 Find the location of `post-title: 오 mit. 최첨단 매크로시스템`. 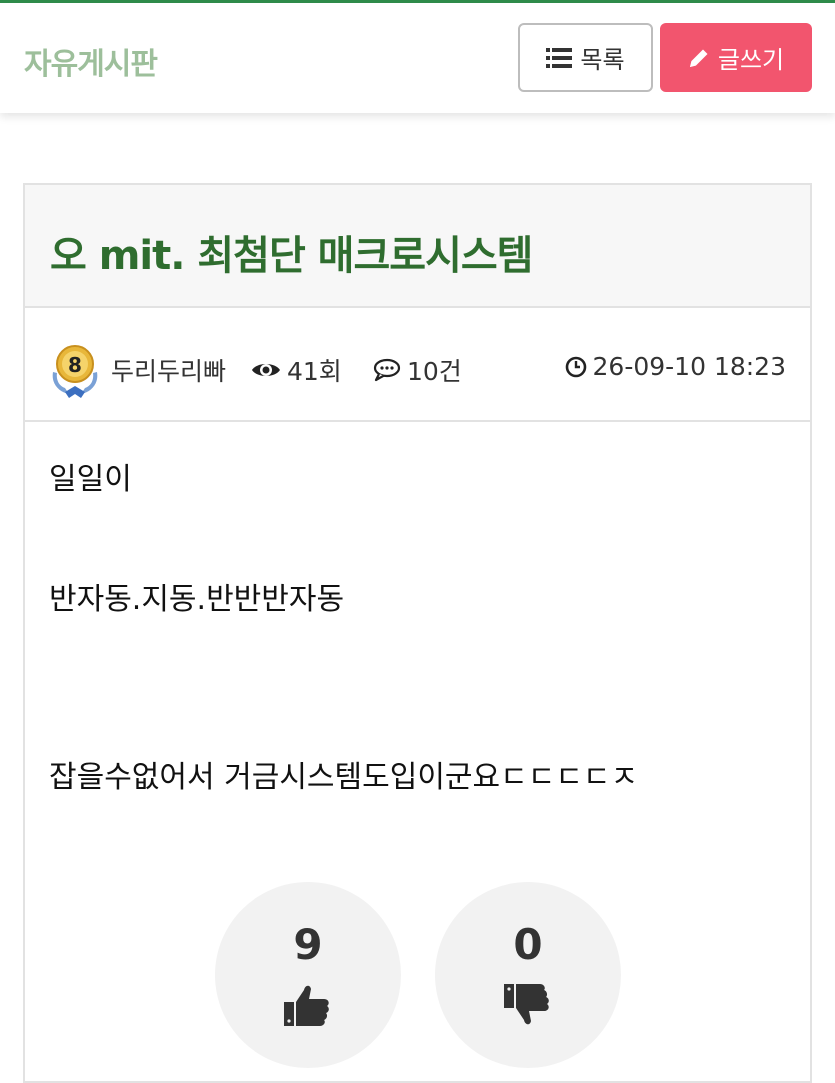

post-title: 오 mit. 최첨단 매크로시스템 is located at coordinates (291, 256).